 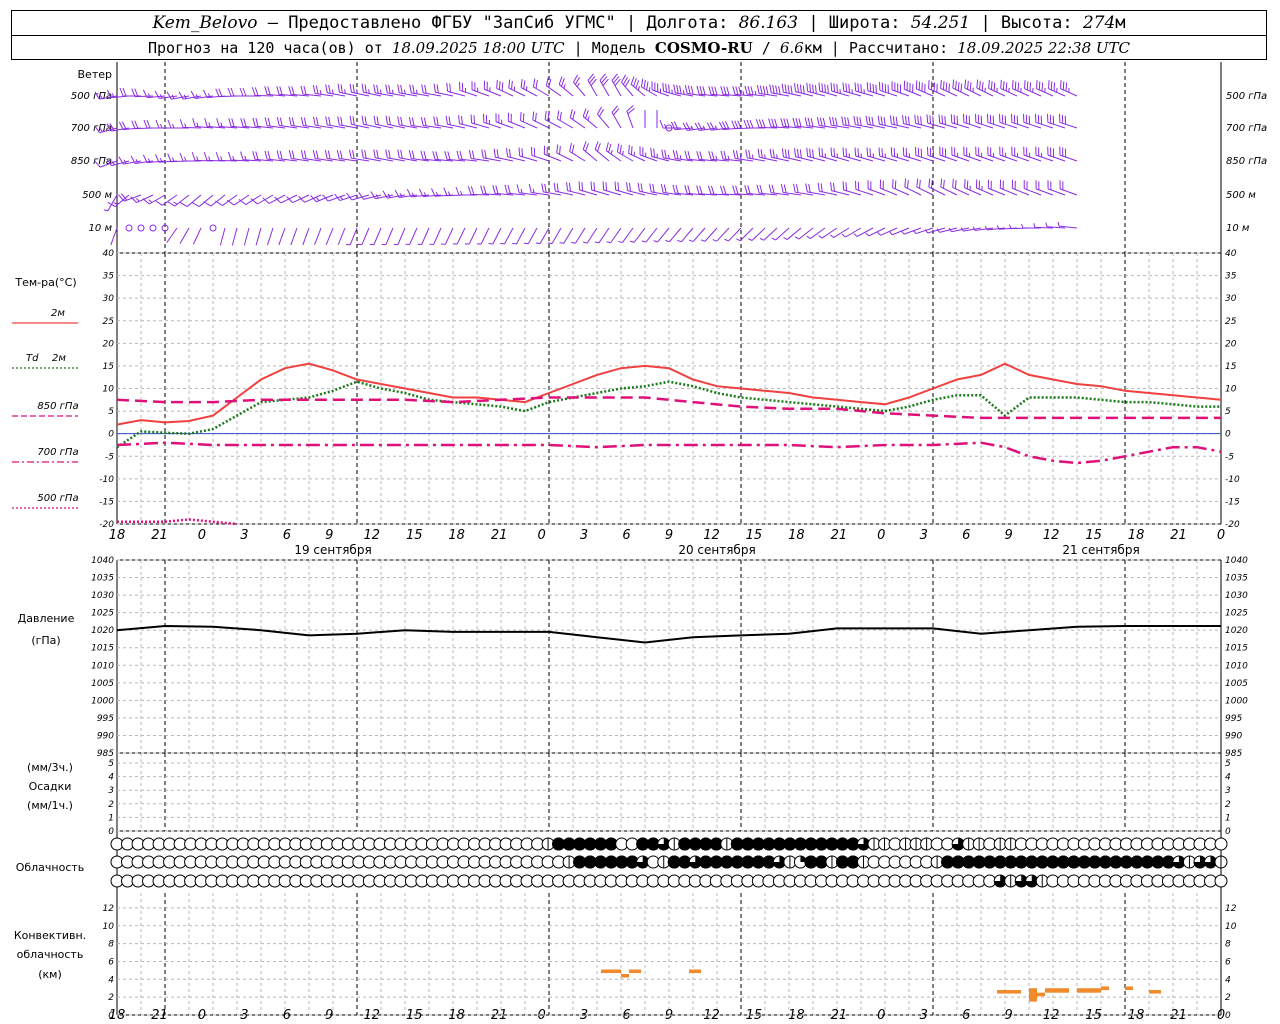 I want to click on temp-tick-label-left: -15, so click(x=106, y=502).